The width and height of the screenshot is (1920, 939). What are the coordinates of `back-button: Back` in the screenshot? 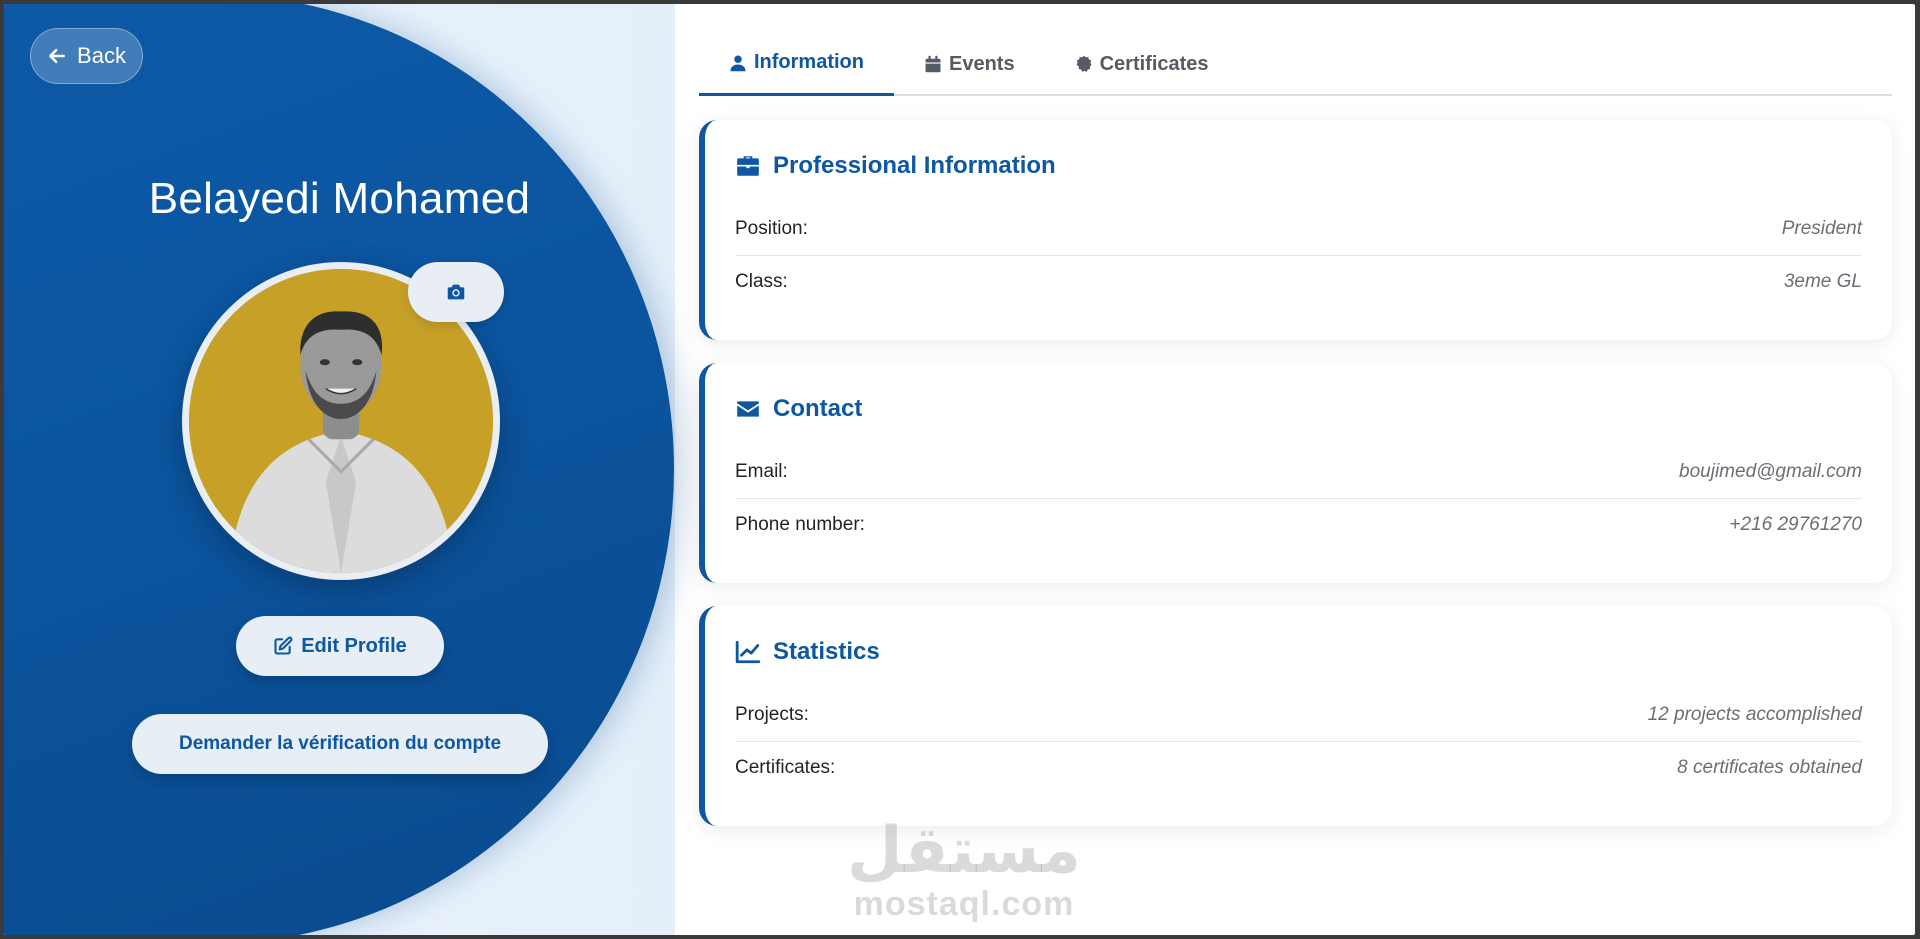 It's located at (86, 56).